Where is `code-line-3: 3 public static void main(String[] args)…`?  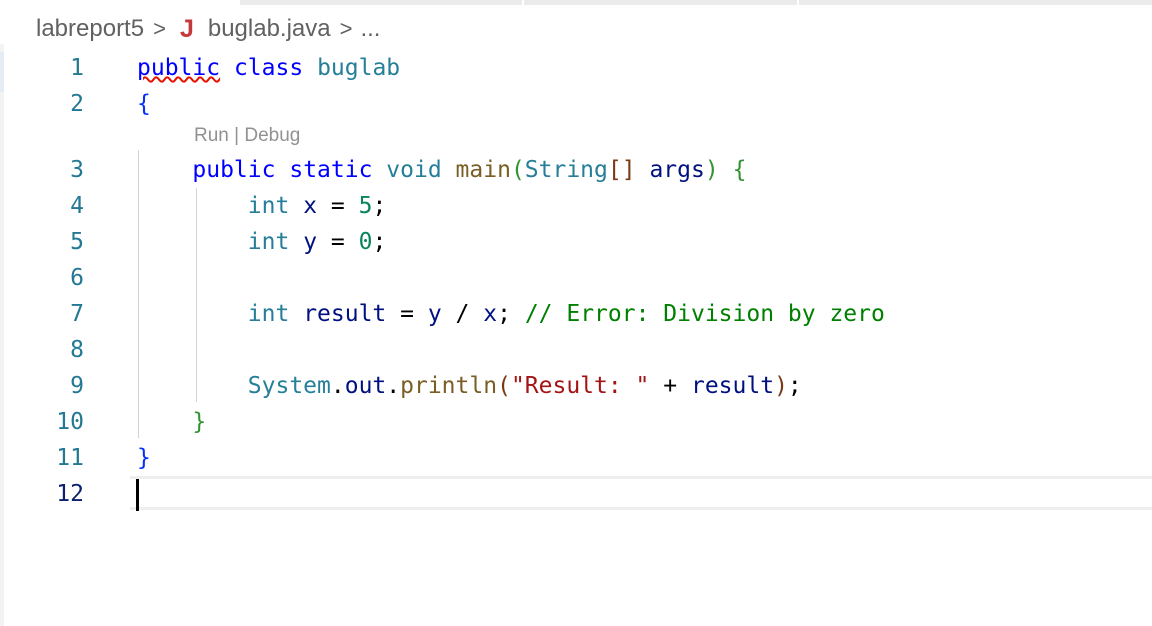 code-line-3: 3 public static void main(String[] args)… is located at coordinates (576, 170).